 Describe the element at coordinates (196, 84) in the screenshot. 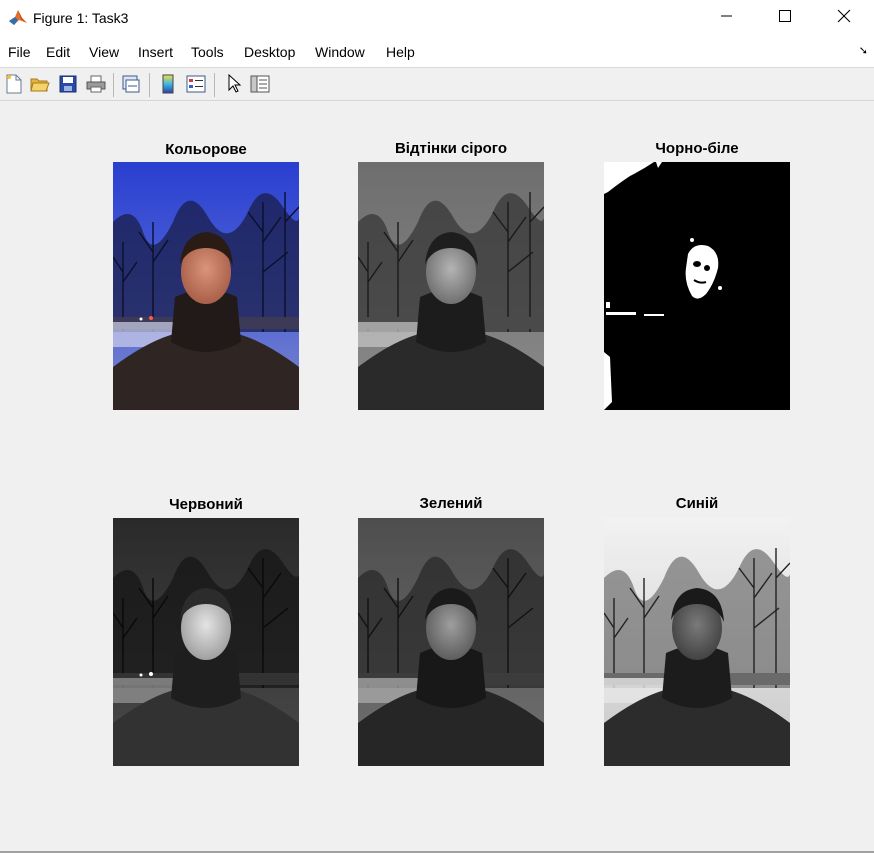

I see `insert-legend-icon` at that location.